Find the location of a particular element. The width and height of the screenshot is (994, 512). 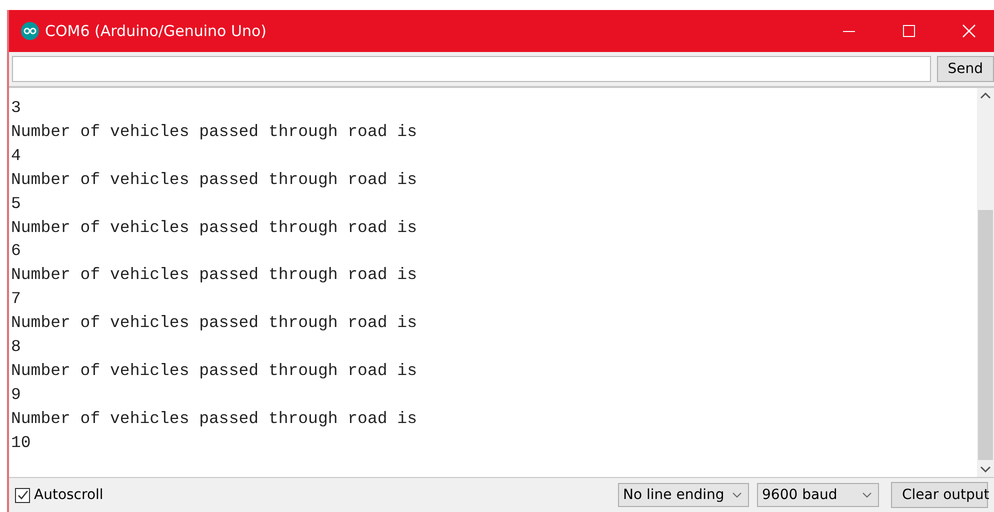

output-line: 6 is located at coordinates (16, 251).